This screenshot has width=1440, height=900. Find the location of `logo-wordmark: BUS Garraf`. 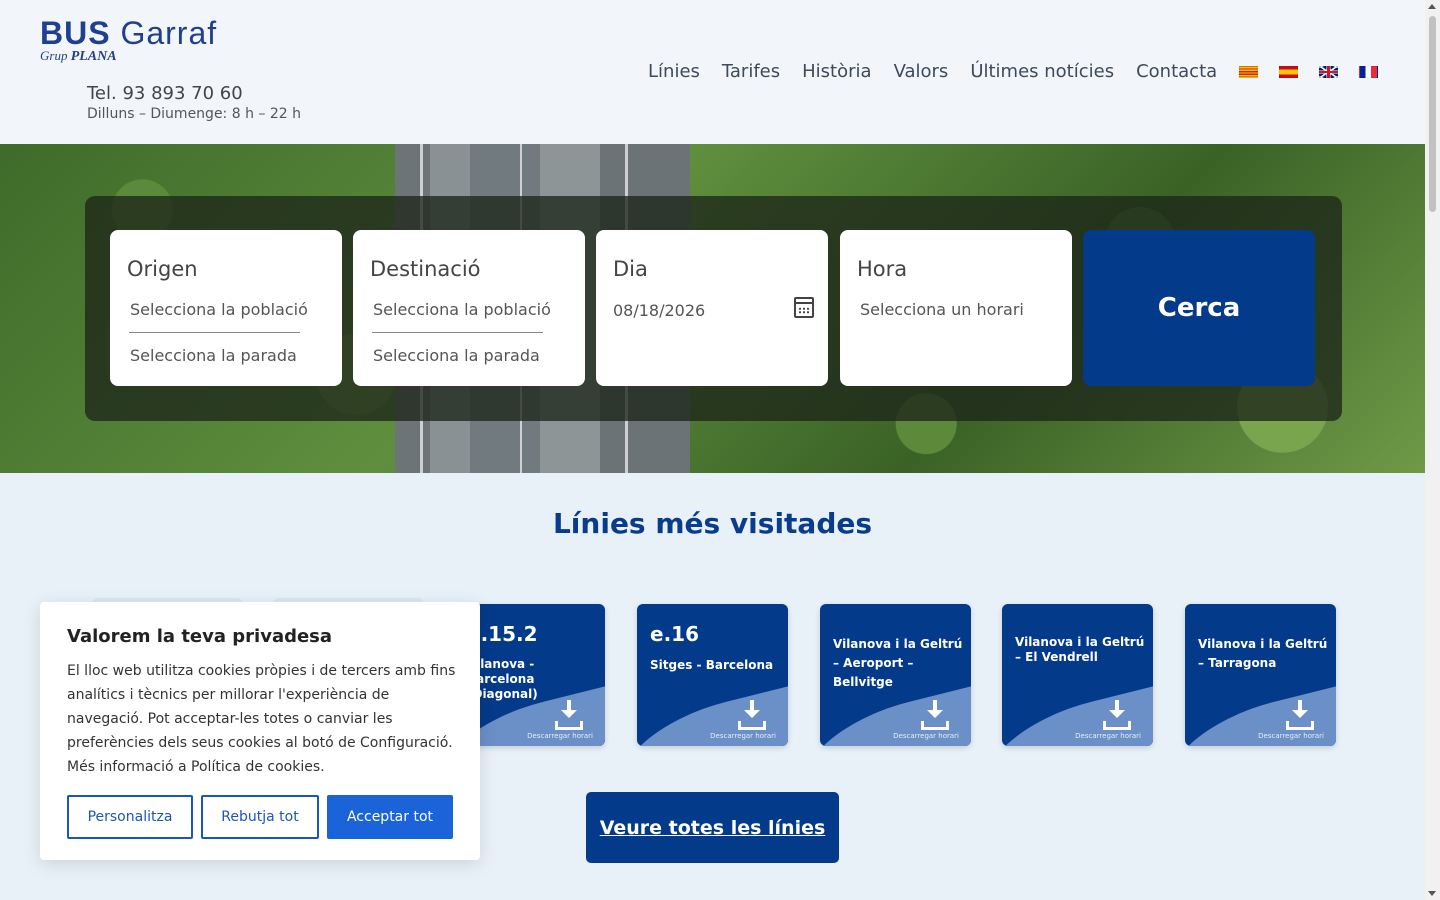

logo-wordmark: BUS Garraf is located at coordinates (129, 33).